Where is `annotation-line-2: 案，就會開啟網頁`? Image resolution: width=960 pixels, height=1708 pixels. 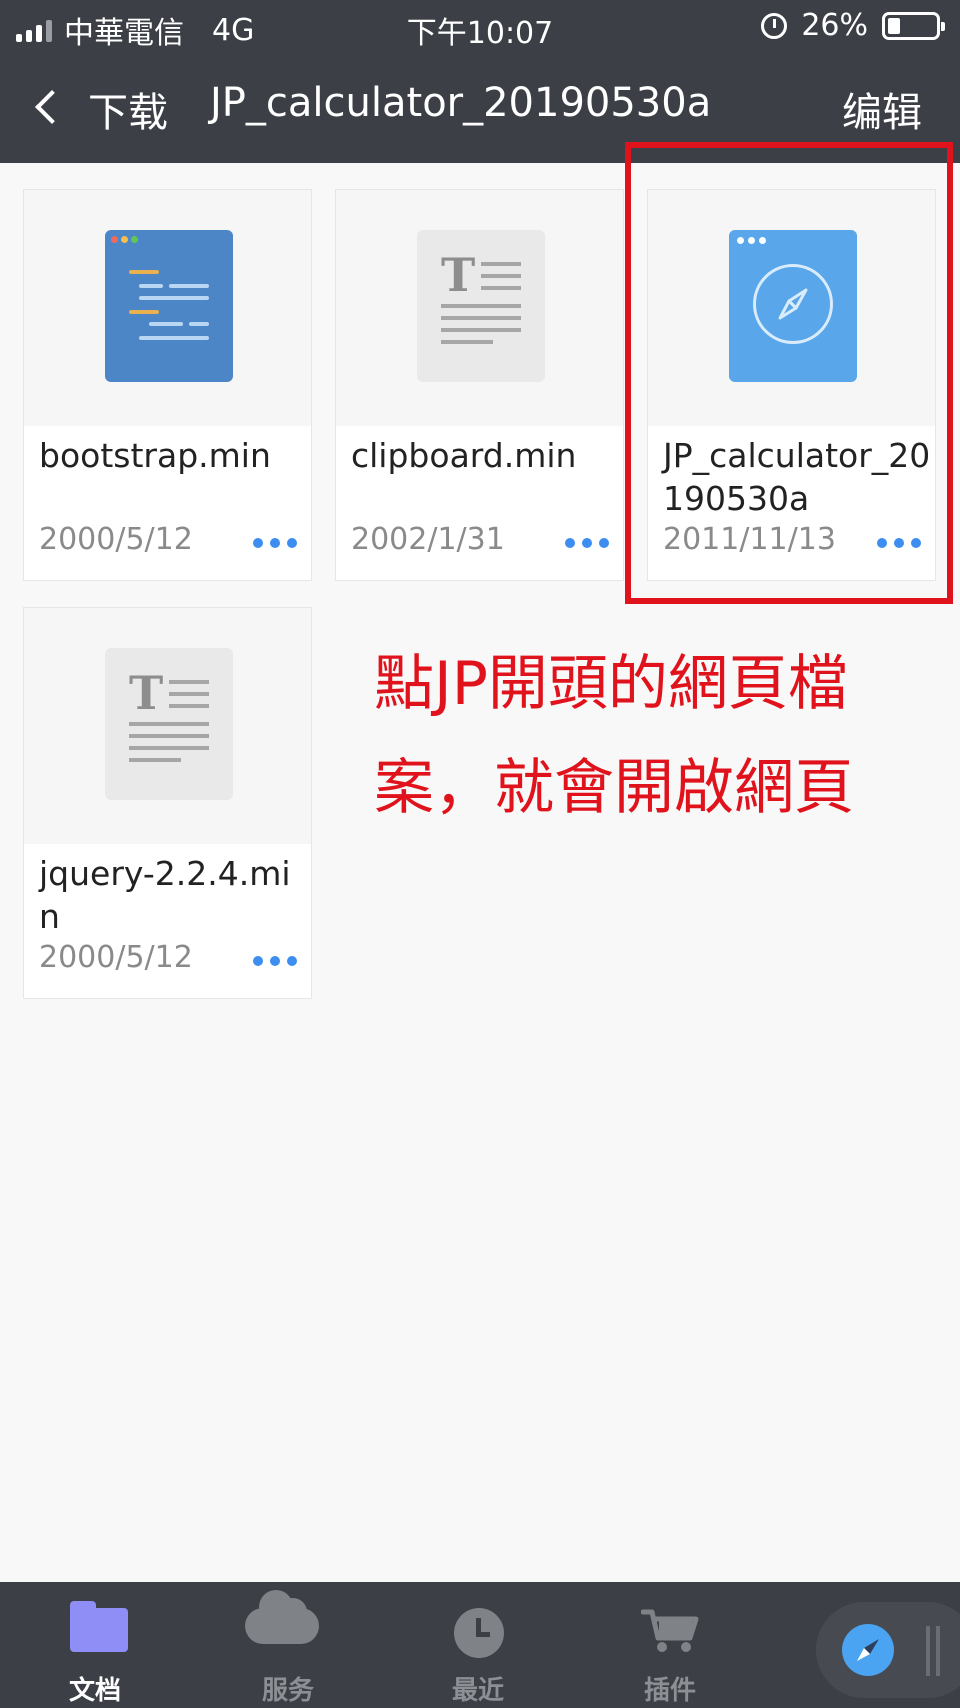
annotation-line-2: 案，就會開啟網頁 is located at coordinates (614, 788).